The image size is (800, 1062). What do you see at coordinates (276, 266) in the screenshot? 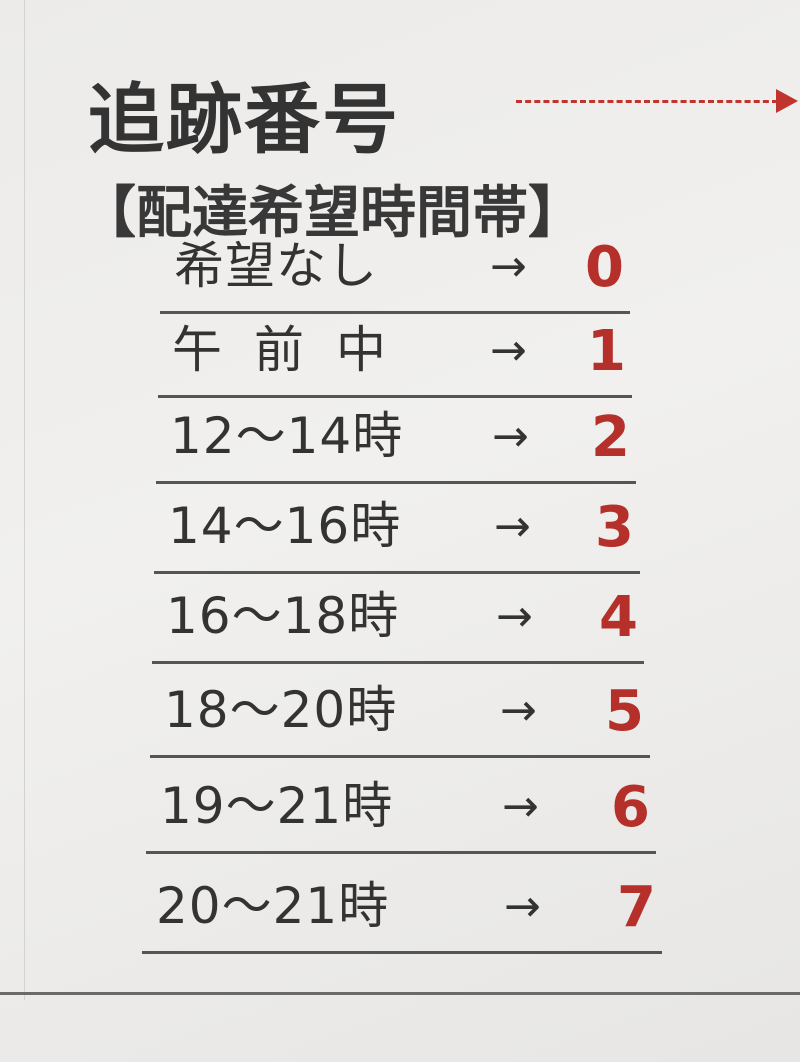
I see `time-slot-label: 希望なし` at bounding box center [276, 266].